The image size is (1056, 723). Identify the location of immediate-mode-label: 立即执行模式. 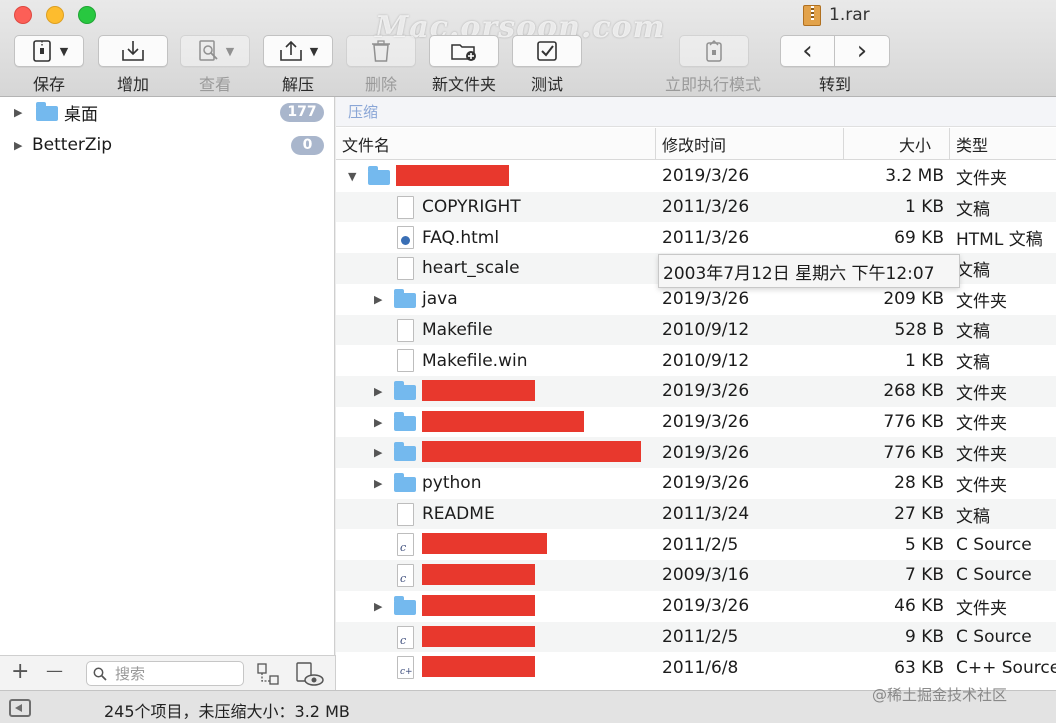
(712, 84).